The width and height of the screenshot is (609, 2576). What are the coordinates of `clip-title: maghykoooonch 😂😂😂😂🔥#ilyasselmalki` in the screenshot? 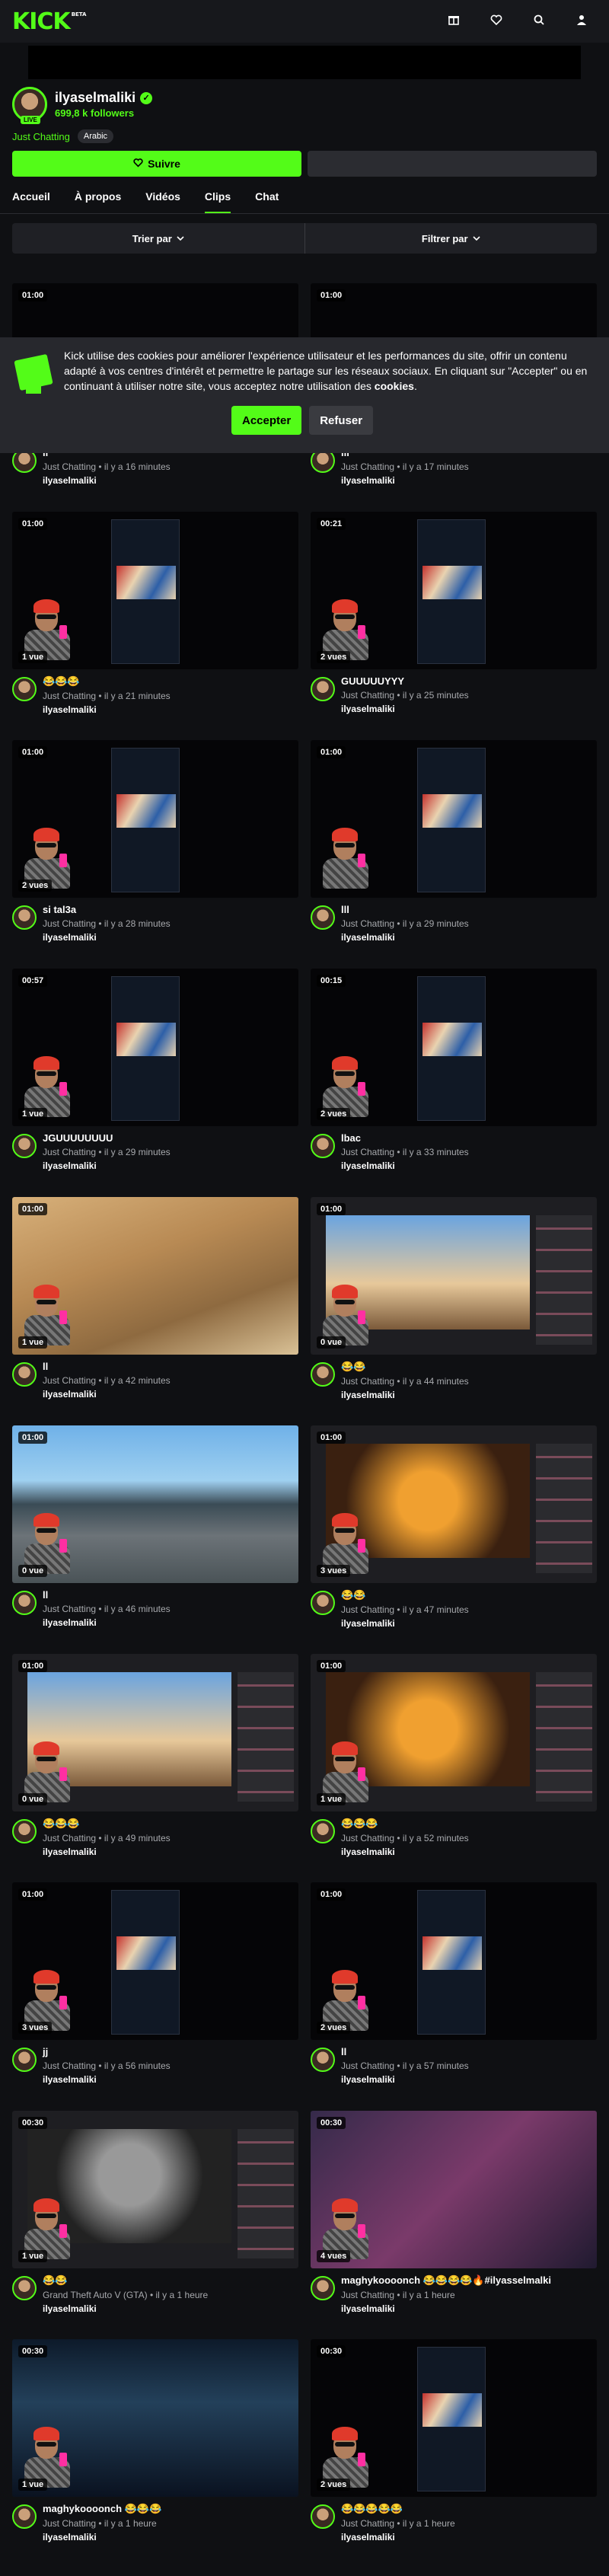 It's located at (446, 2280).